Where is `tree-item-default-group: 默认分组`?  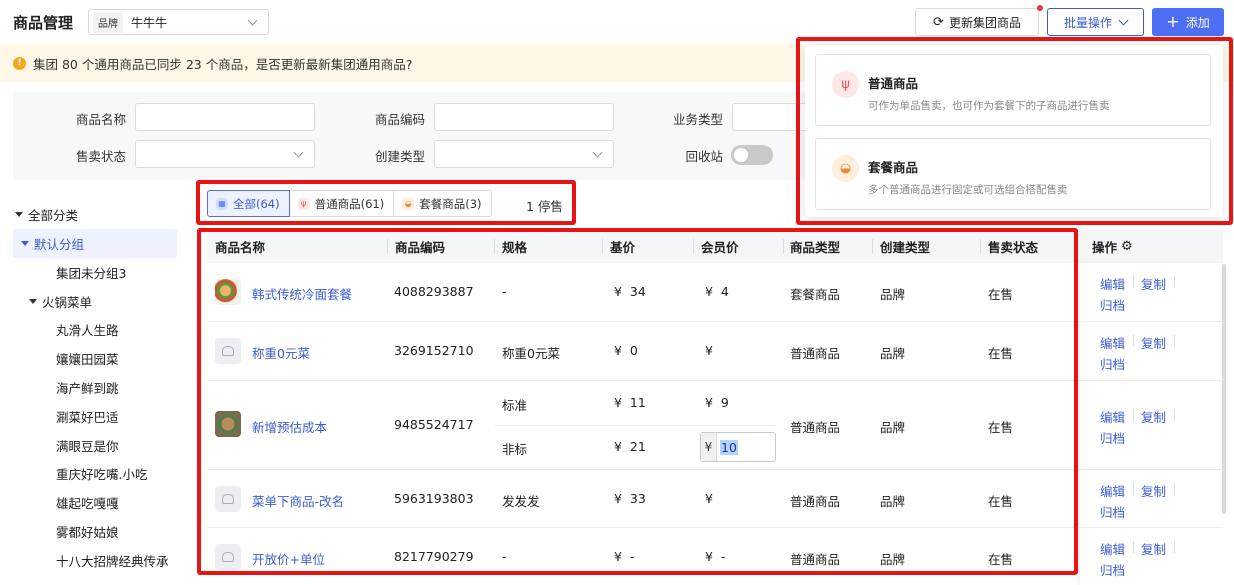 tree-item-default-group: 默认分组 is located at coordinates (95, 243).